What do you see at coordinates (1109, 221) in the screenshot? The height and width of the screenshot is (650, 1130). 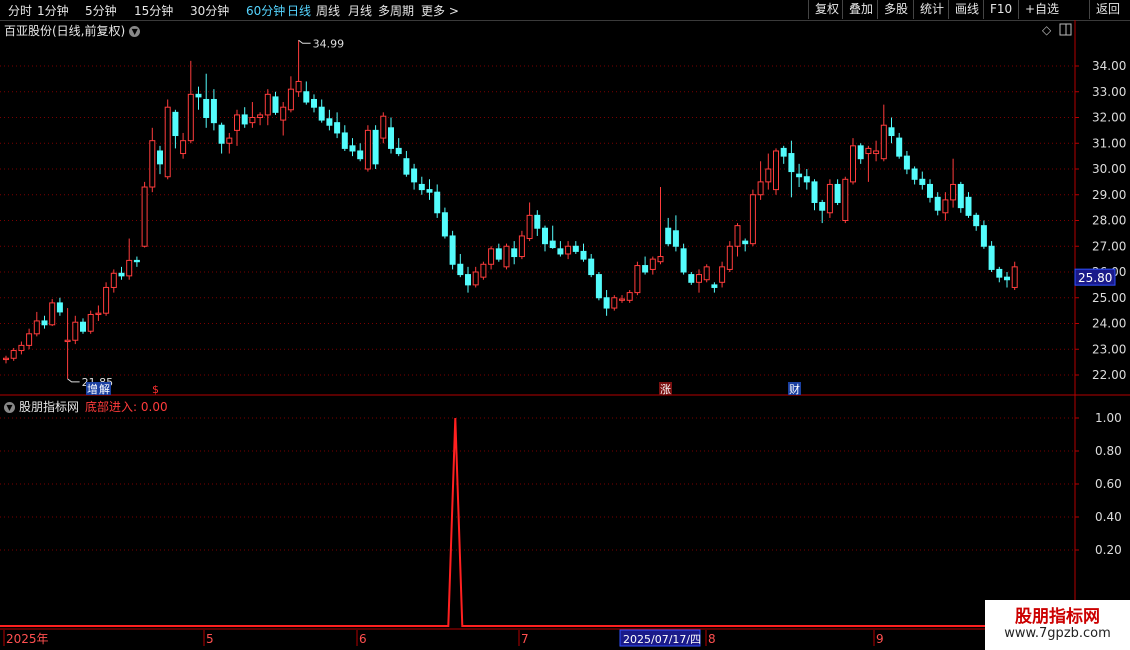 I see `price-tick-label: 28.00` at bounding box center [1109, 221].